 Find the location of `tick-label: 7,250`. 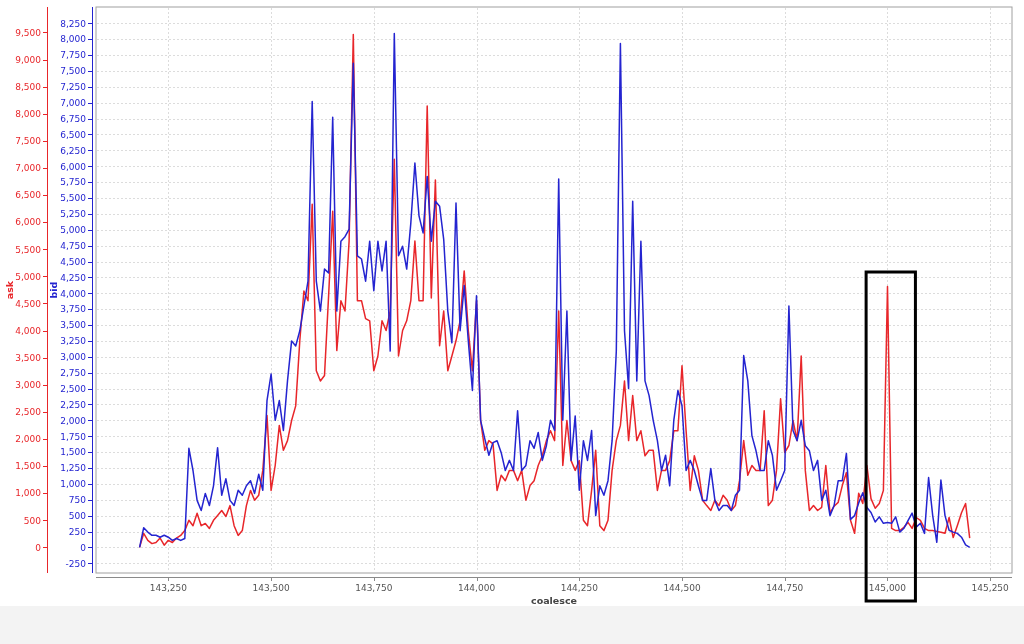

tick-label: 7,250 is located at coordinates (73, 87).